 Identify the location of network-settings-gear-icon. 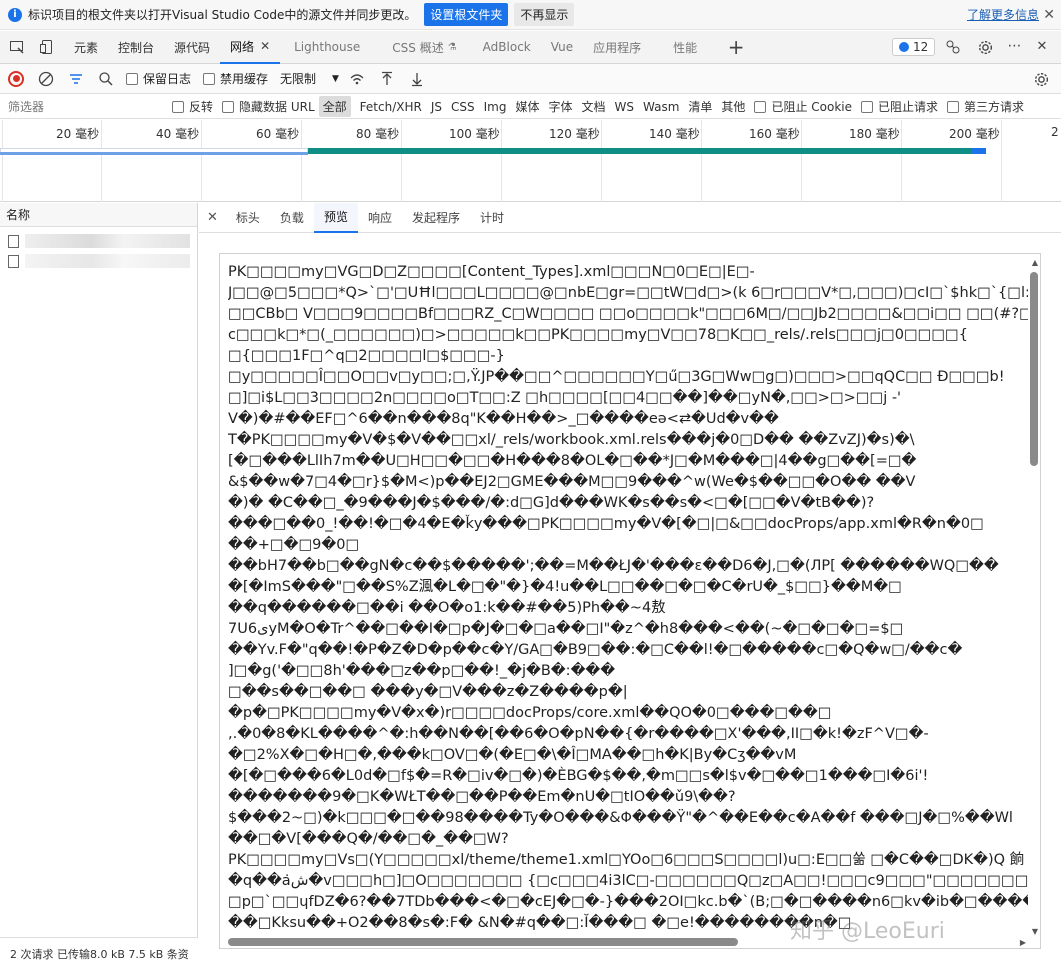
(1041, 79).